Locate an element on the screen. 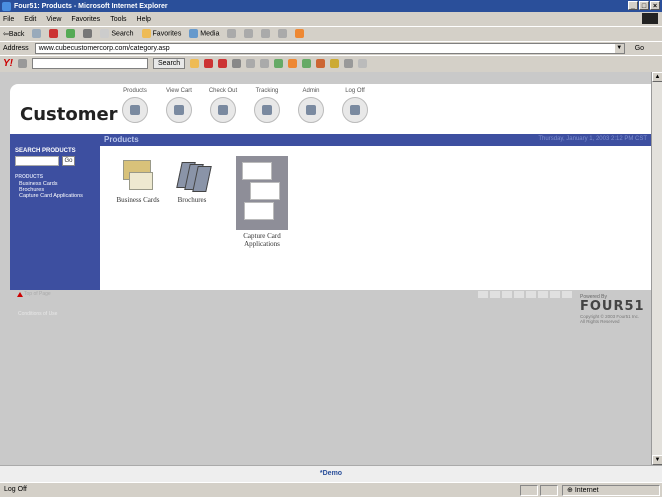 This screenshot has width=662, height=497. news-icon is located at coordinates (251, 63).